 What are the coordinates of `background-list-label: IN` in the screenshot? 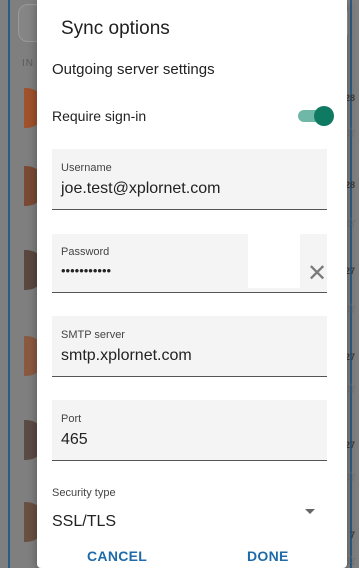 It's located at (28, 63).